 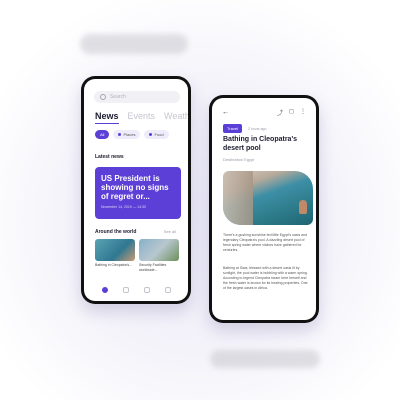 What do you see at coordinates (123, 207) in the screenshot?
I see `hero-date: November 14, 2019 — 14:30` at bounding box center [123, 207].